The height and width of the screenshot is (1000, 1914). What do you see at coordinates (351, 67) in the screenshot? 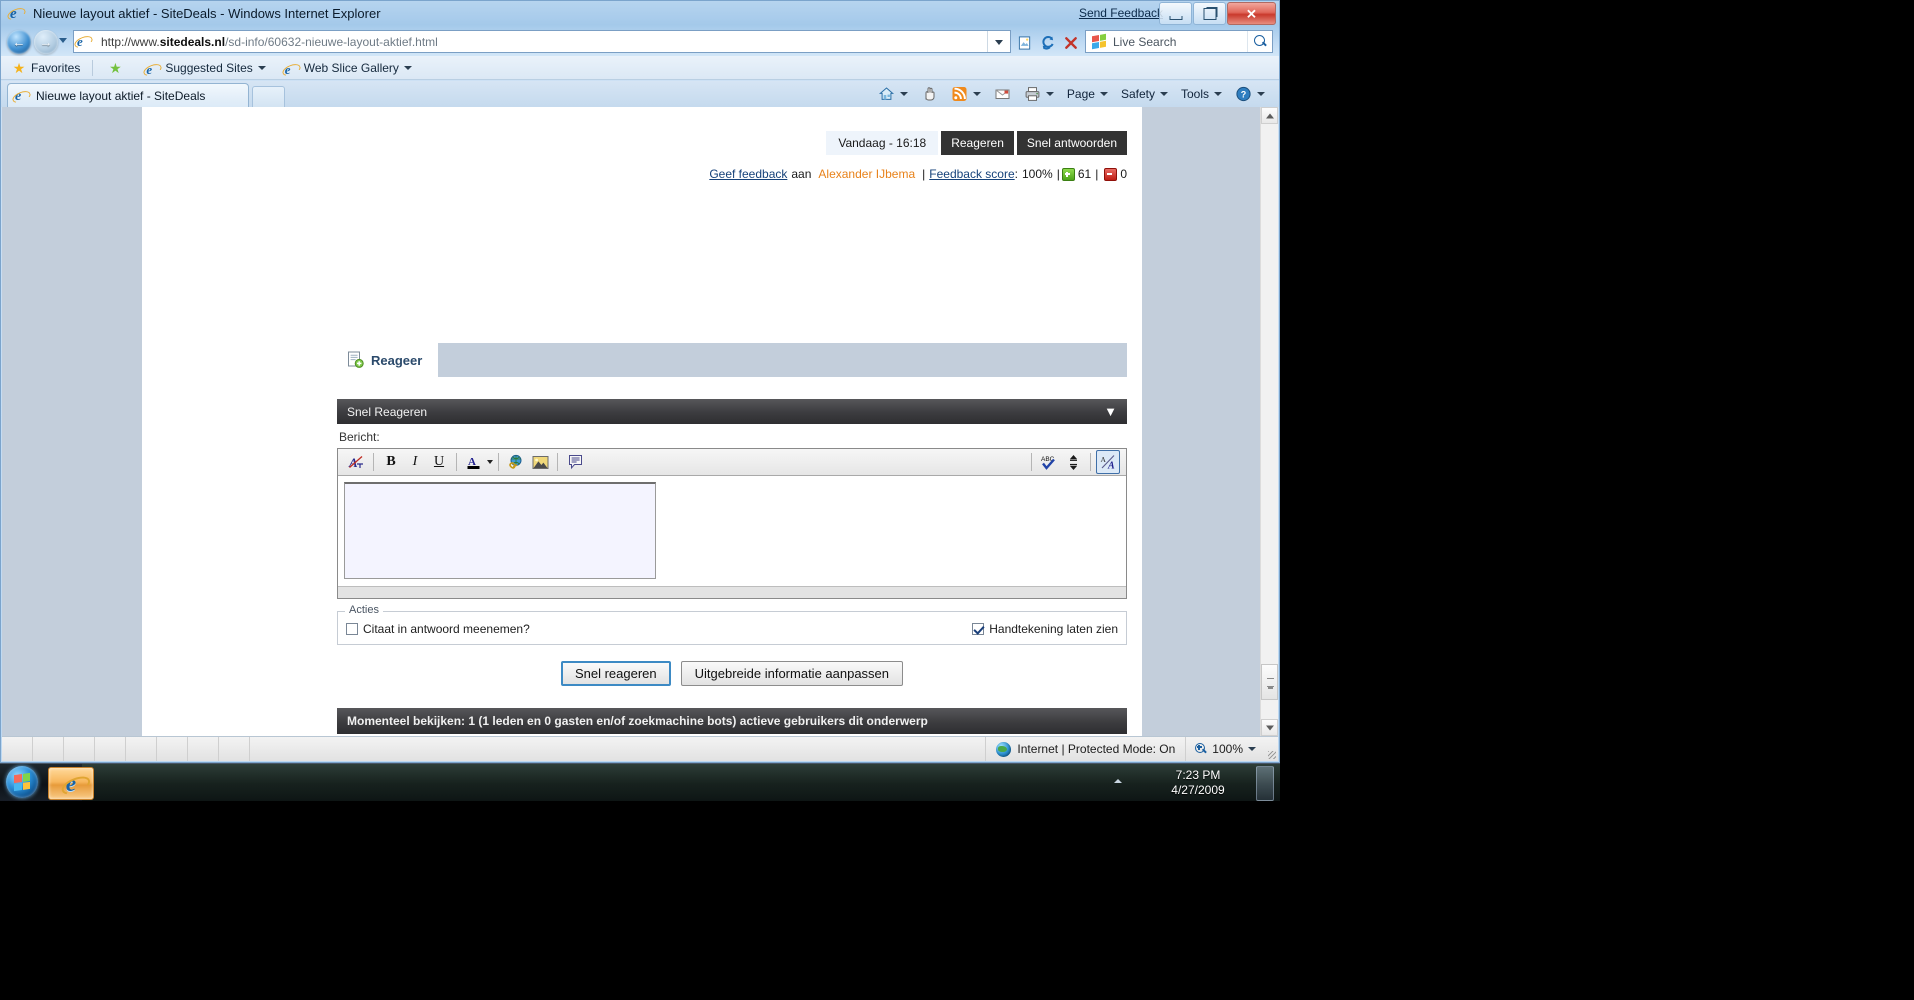
I see `favorites-item-label: Web Slice Gallery` at bounding box center [351, 67].